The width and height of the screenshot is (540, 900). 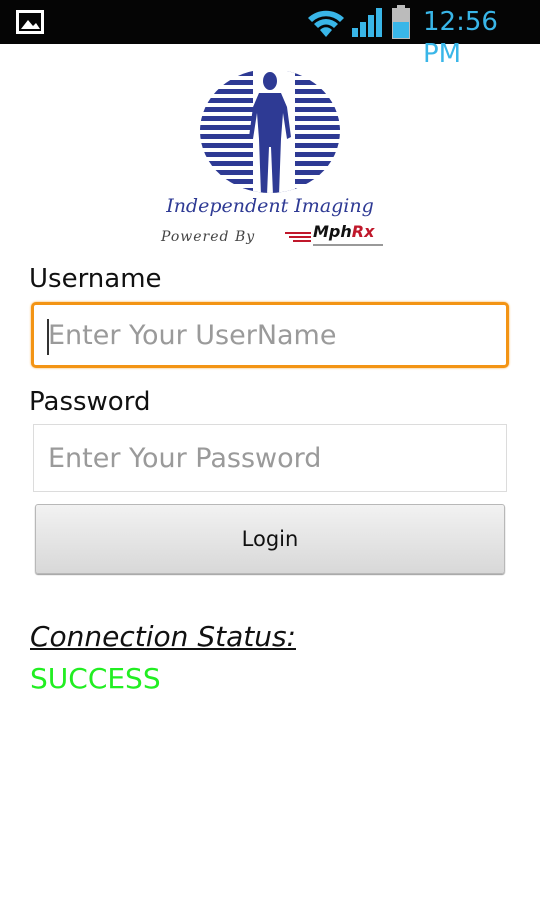 I want to click on mphrx-brand: MphRx, so click(x=344, y=231).